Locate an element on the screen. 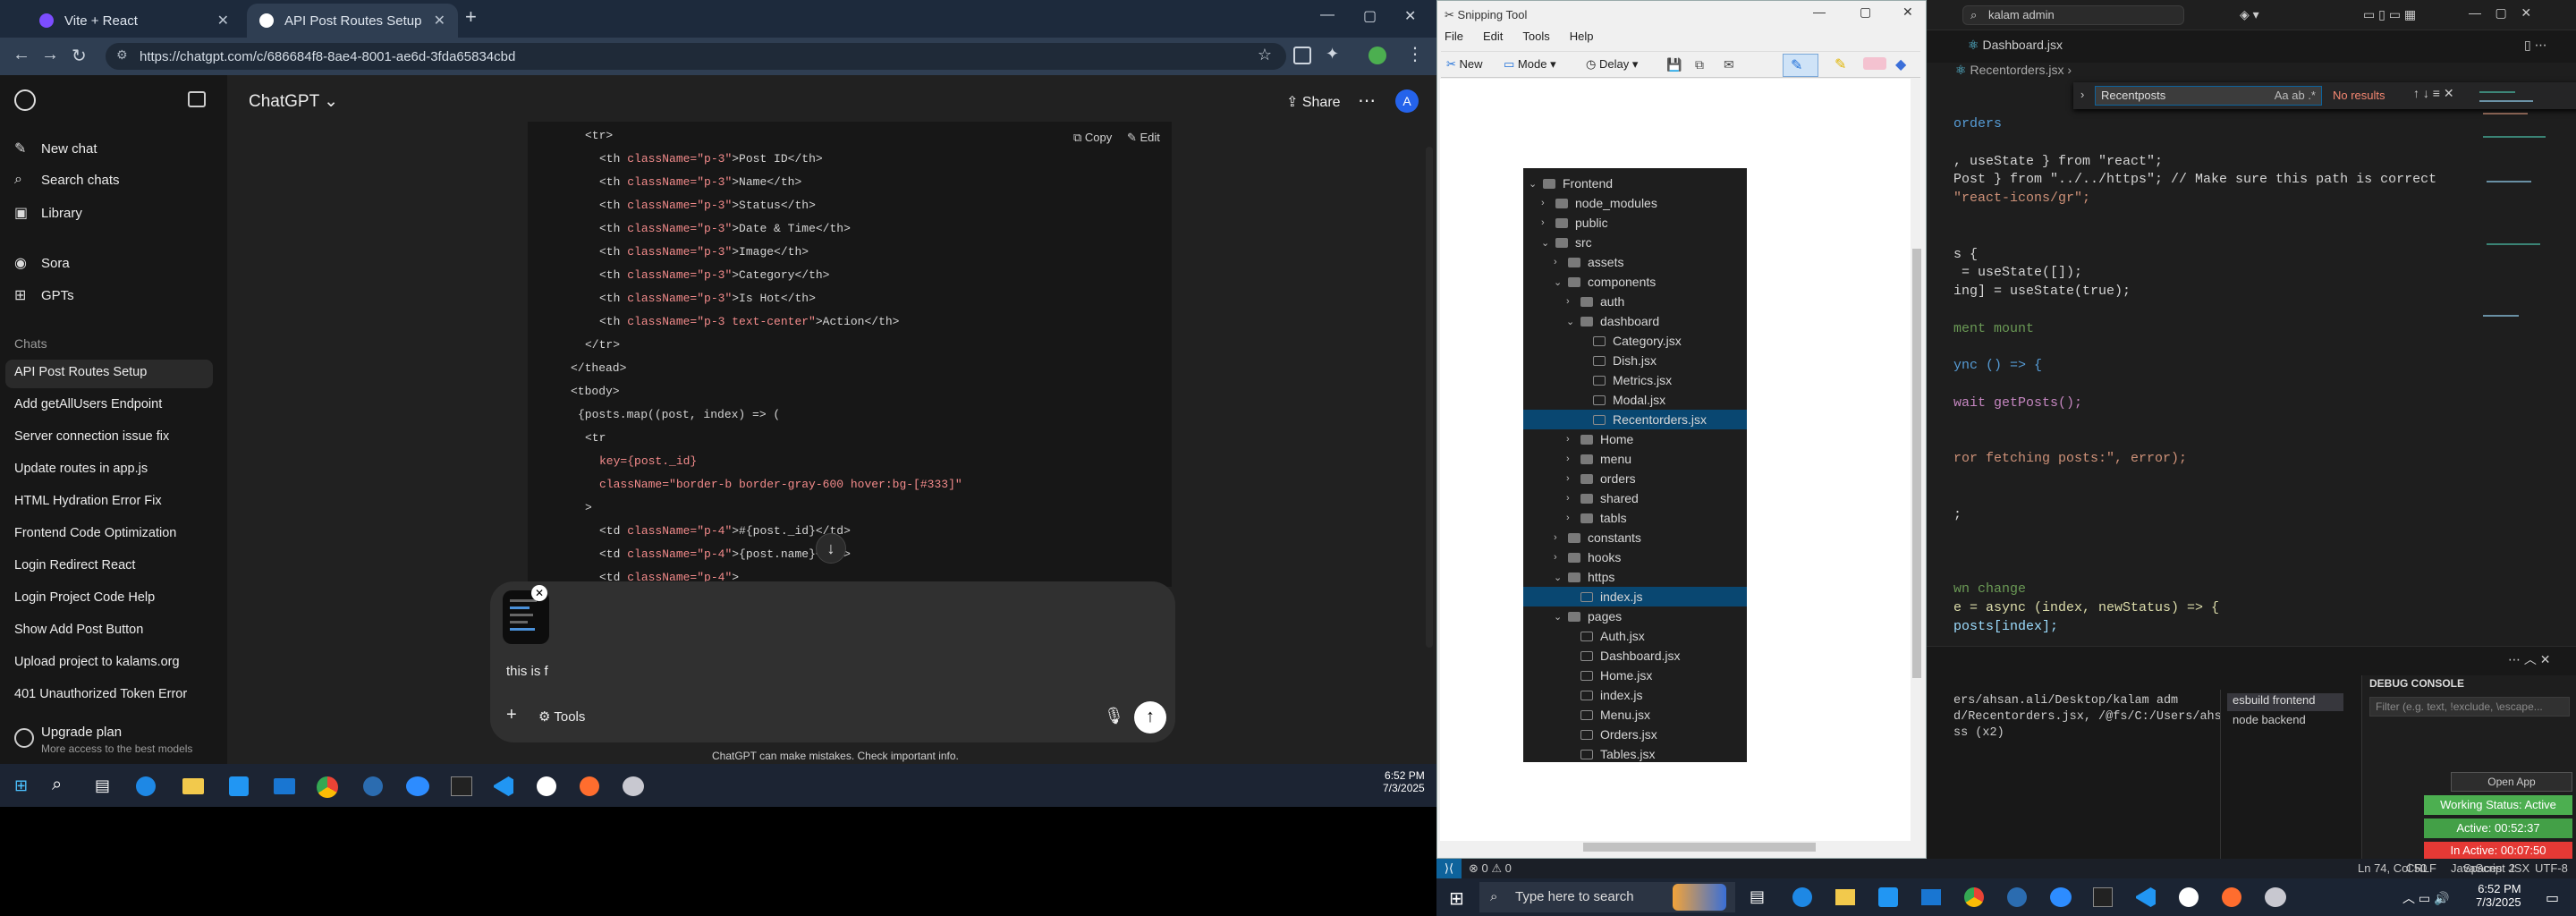  search-highlight-image is located at coordinates (1699, 897).